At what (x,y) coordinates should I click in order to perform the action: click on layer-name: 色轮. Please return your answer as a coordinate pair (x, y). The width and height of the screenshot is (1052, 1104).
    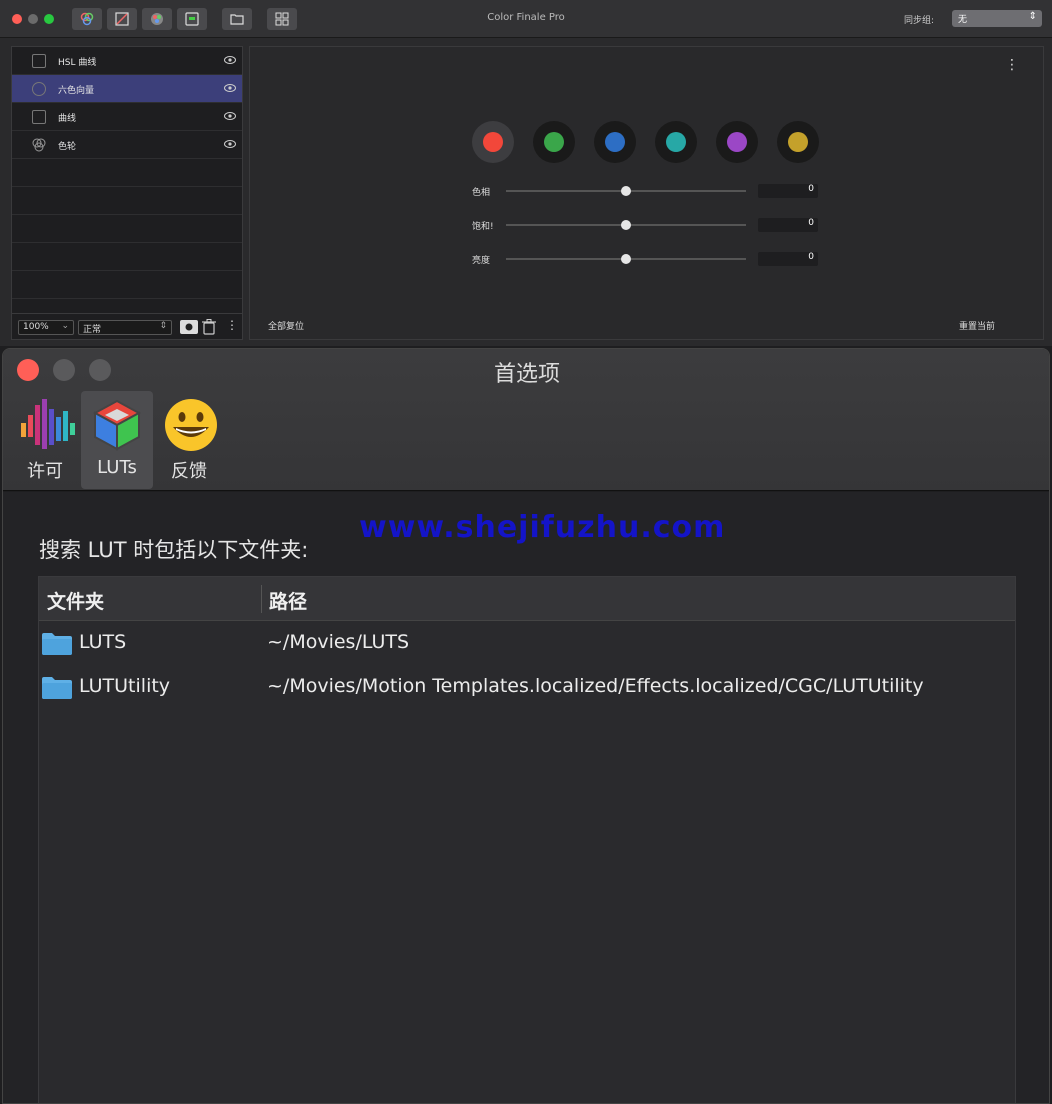
    Looking at the image, I should click on (67, 147).